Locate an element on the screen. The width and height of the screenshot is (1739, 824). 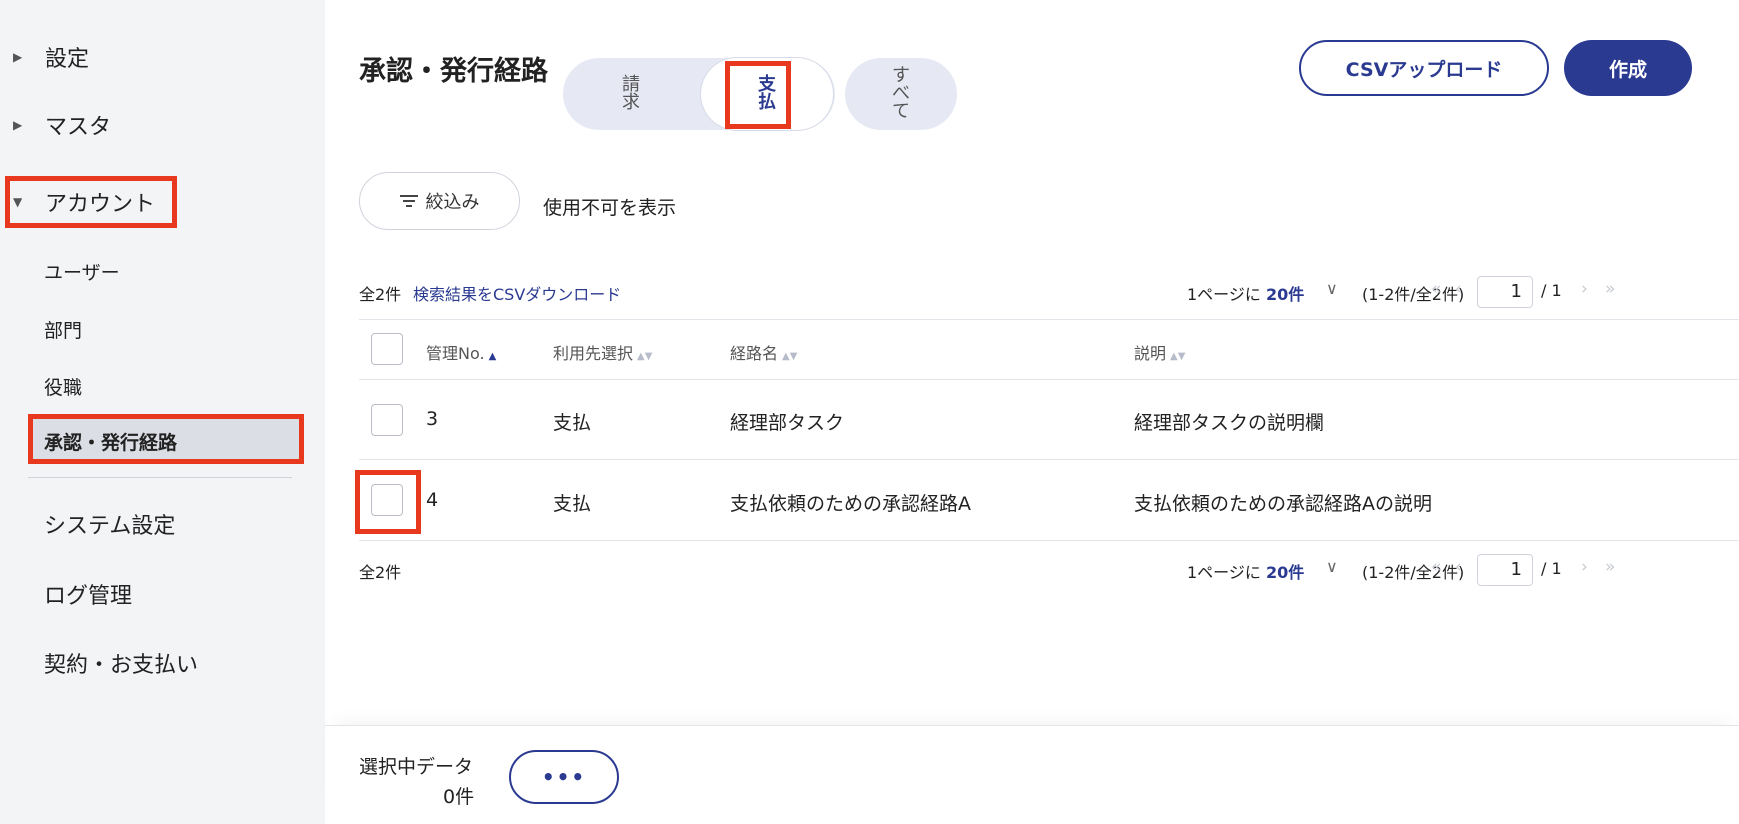
sidebar-item-account: ▼ アカウント is located at coordinates (162, 202).